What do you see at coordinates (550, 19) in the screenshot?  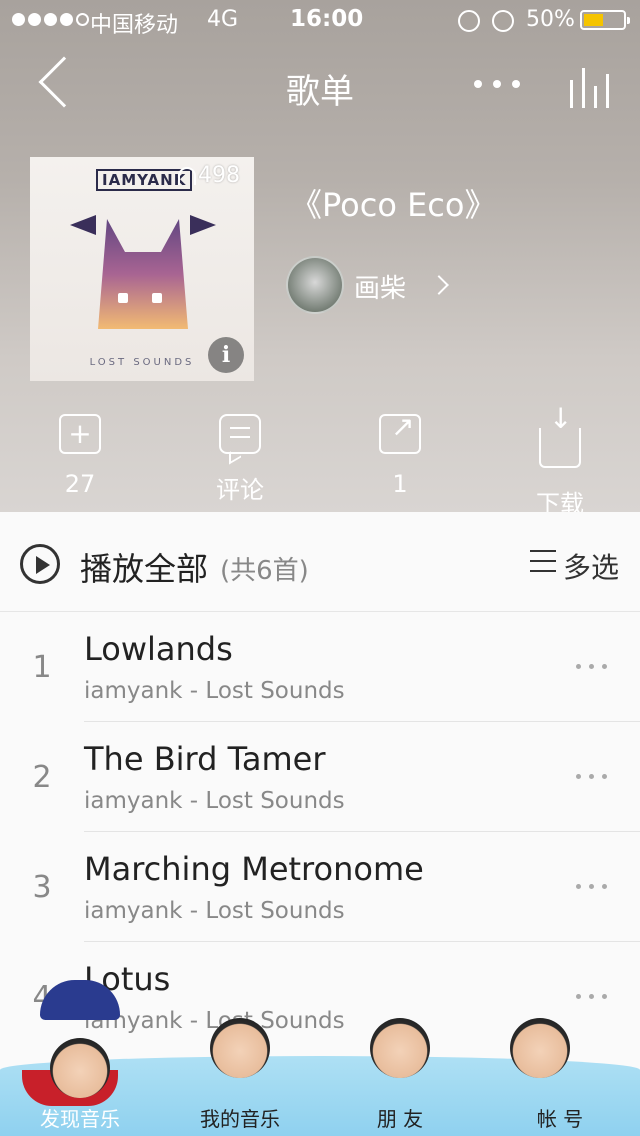 I see `battery-percent: 50%` at bounding box center [550, 19].